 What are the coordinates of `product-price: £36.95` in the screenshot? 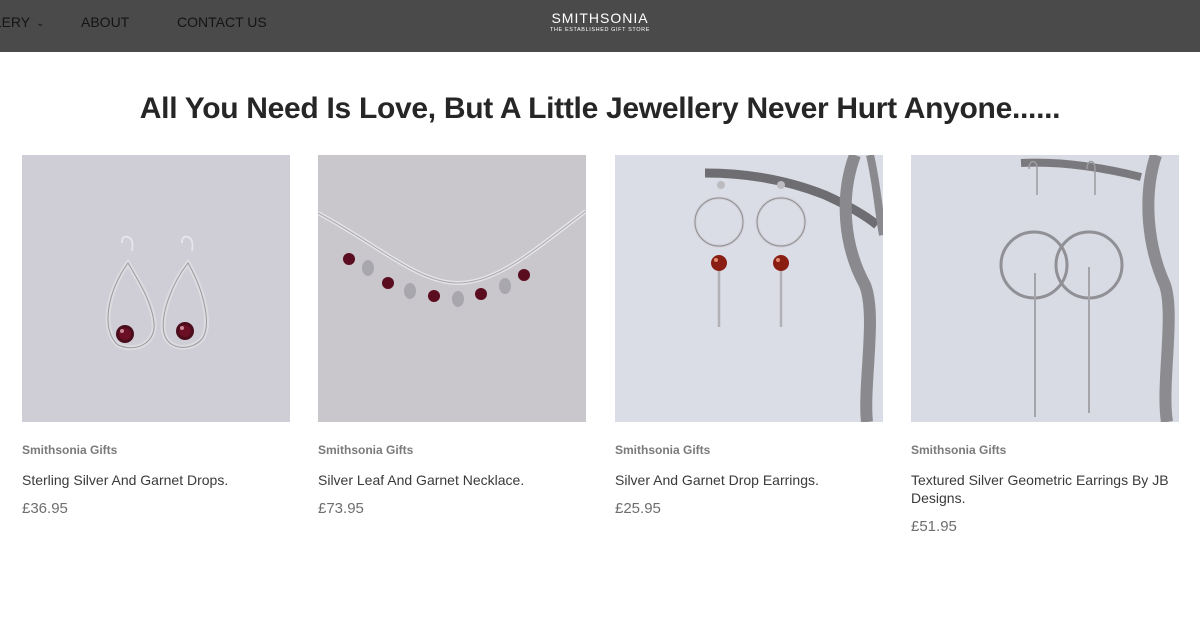 It's located at (45, 508).